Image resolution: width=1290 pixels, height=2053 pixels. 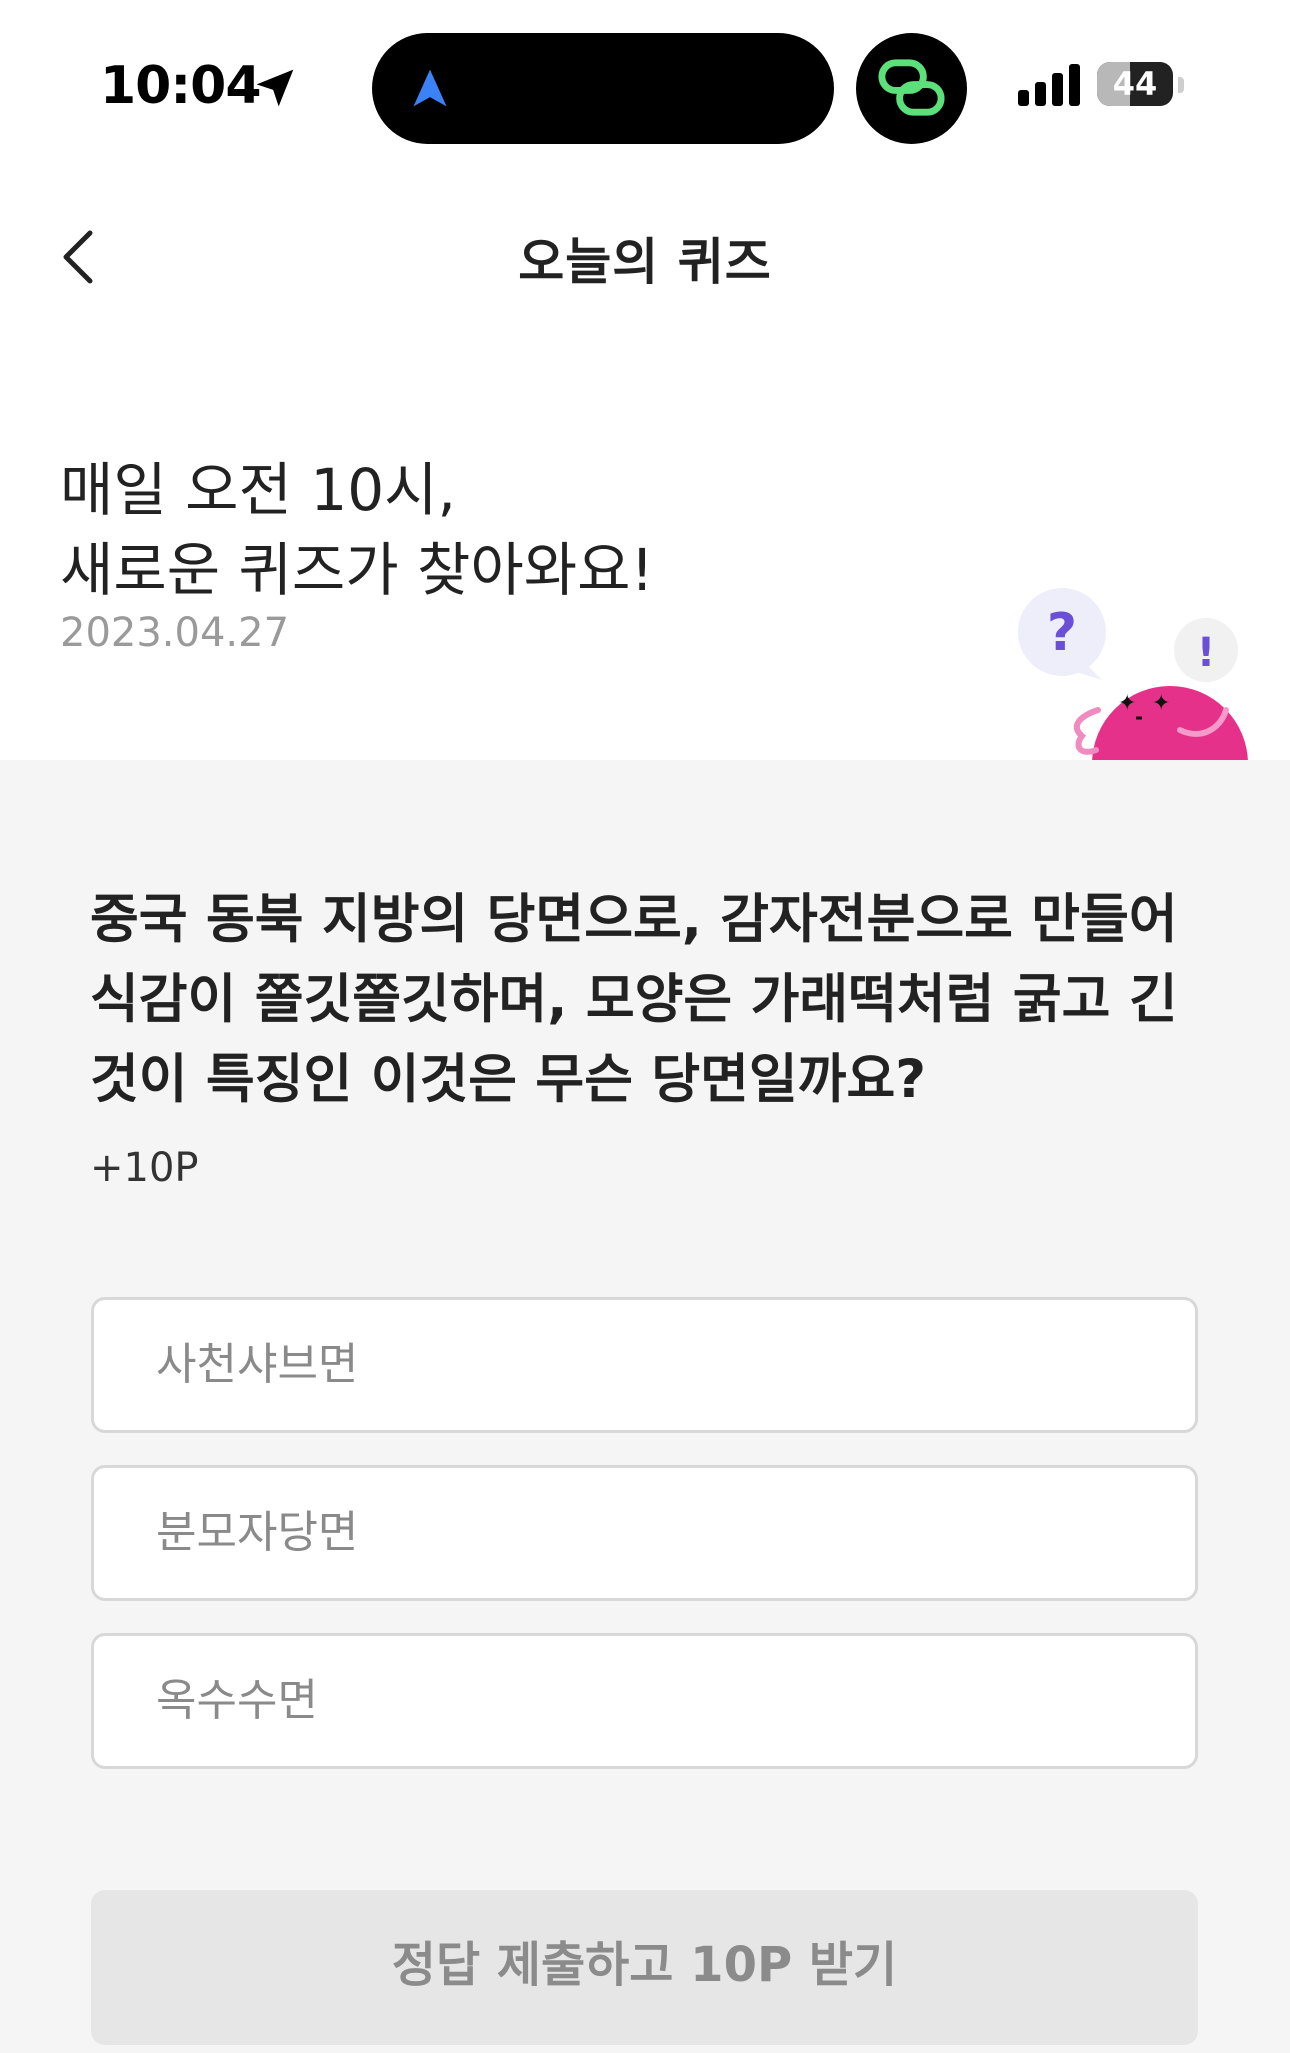 What do you see at coordinates (181, 86) in the screenshot?
I see `status-time: 10:04` at bounding box center [181, 86].